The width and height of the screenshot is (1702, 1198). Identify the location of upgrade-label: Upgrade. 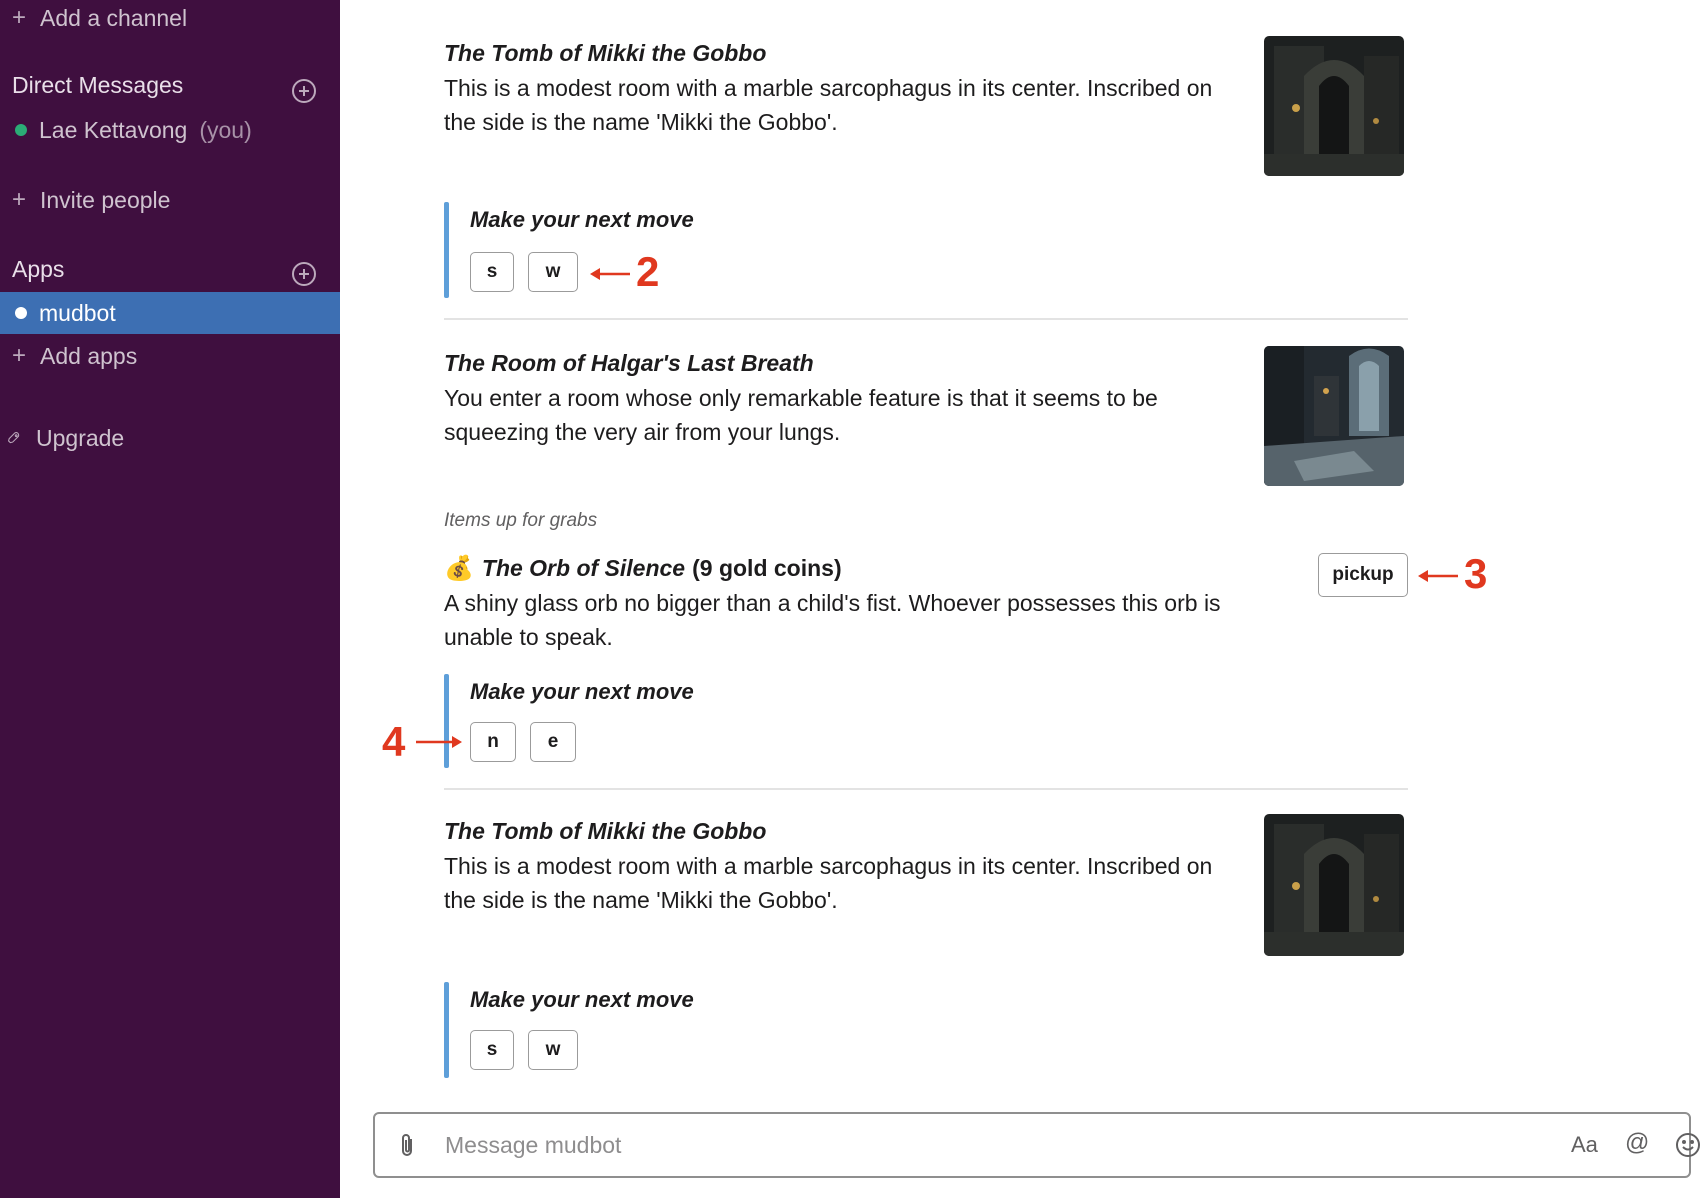
(80, 437).